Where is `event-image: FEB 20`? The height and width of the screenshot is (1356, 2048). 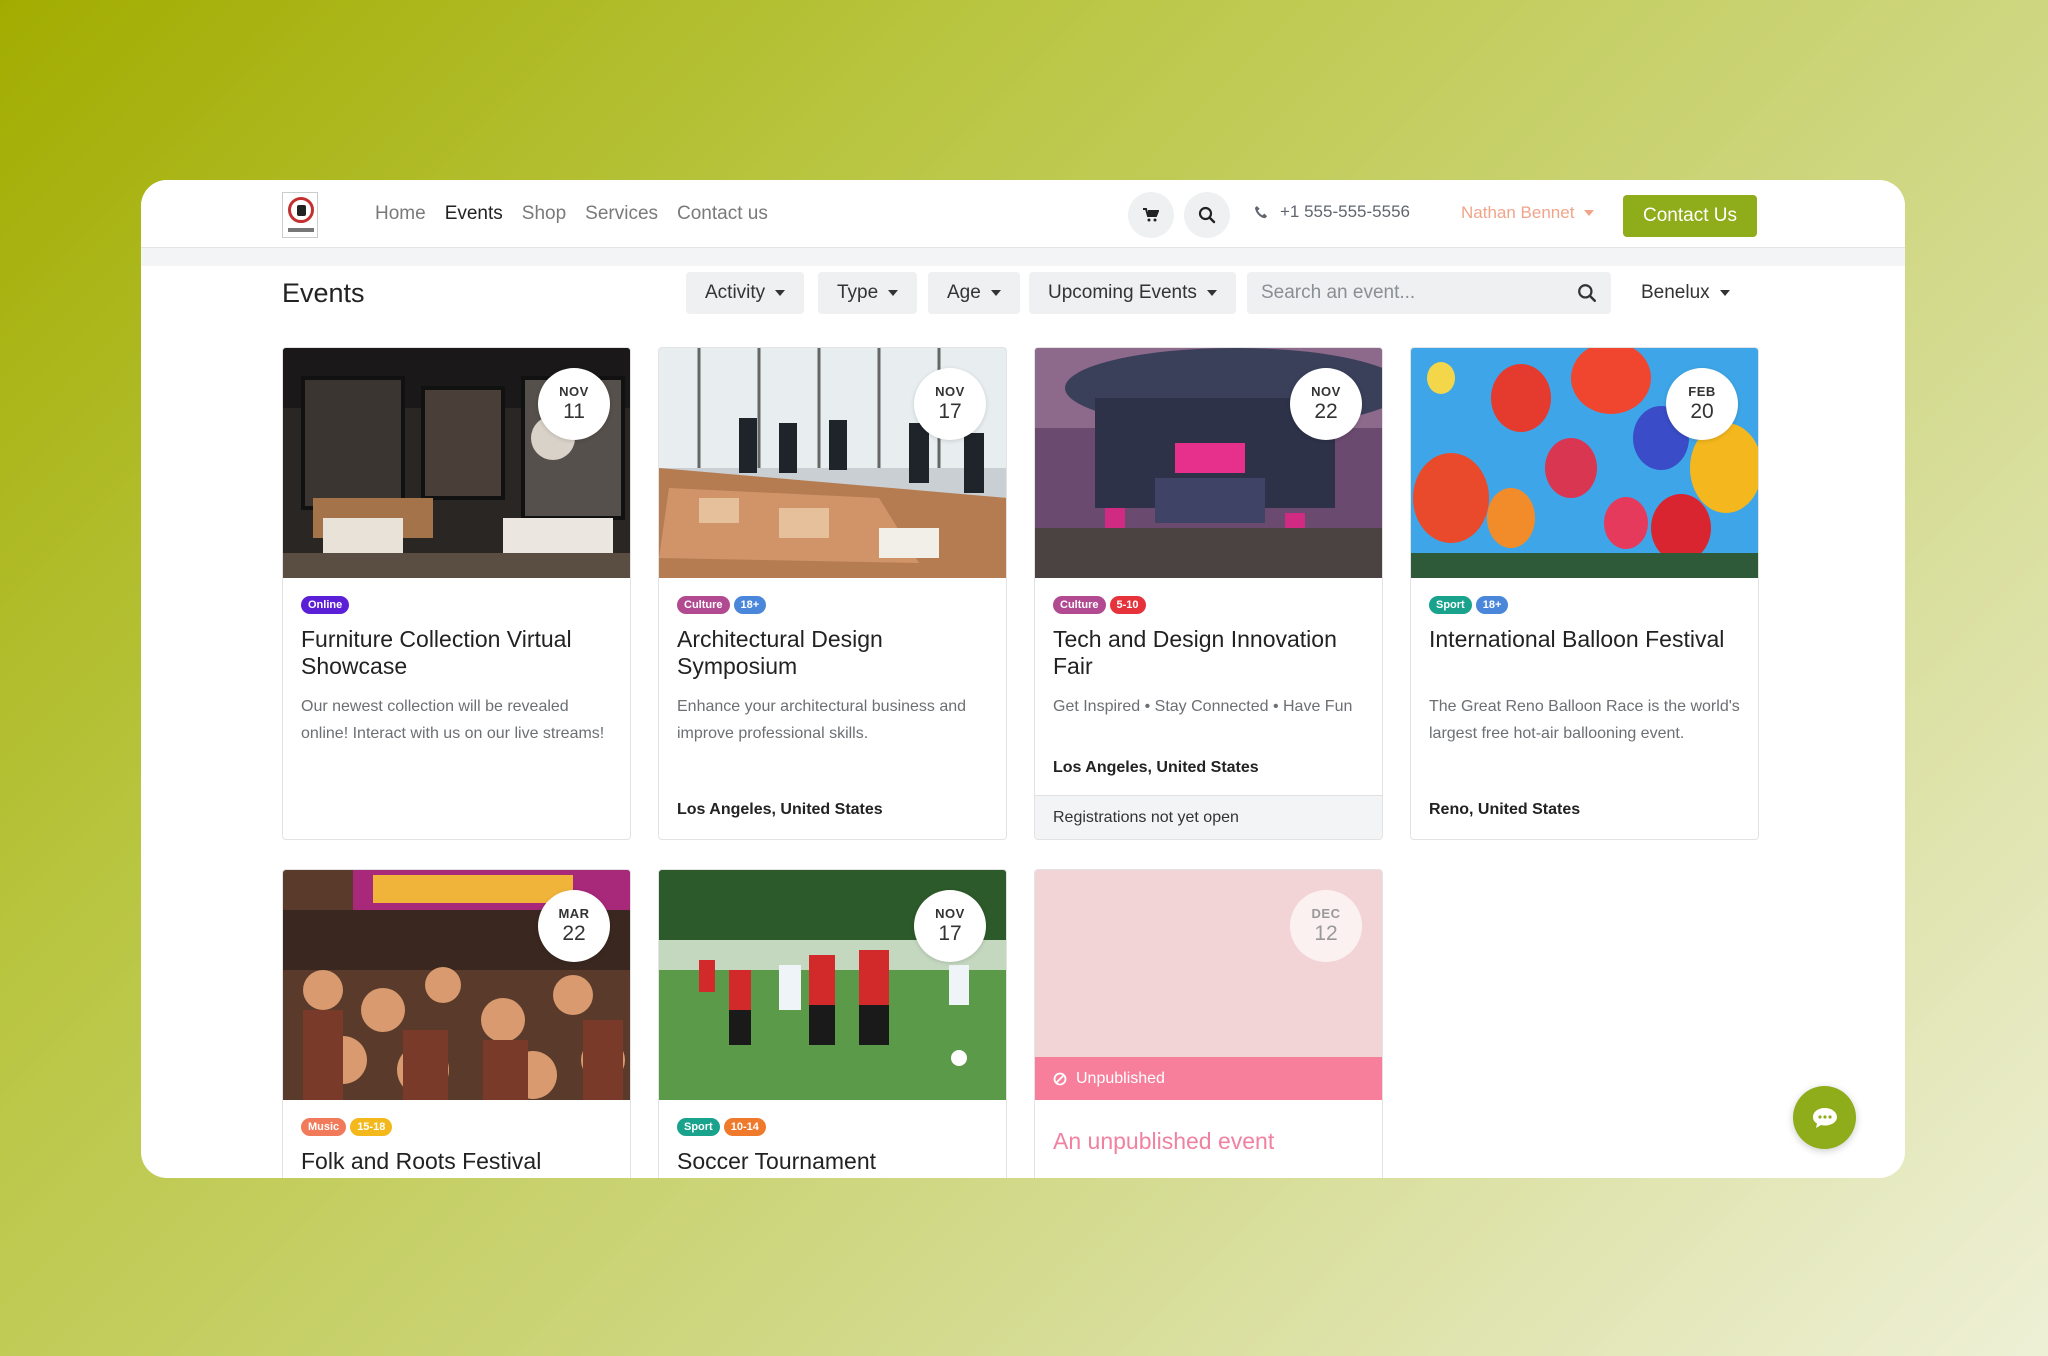
event-image: FEB 20 is located at coordinates (1584, 463).